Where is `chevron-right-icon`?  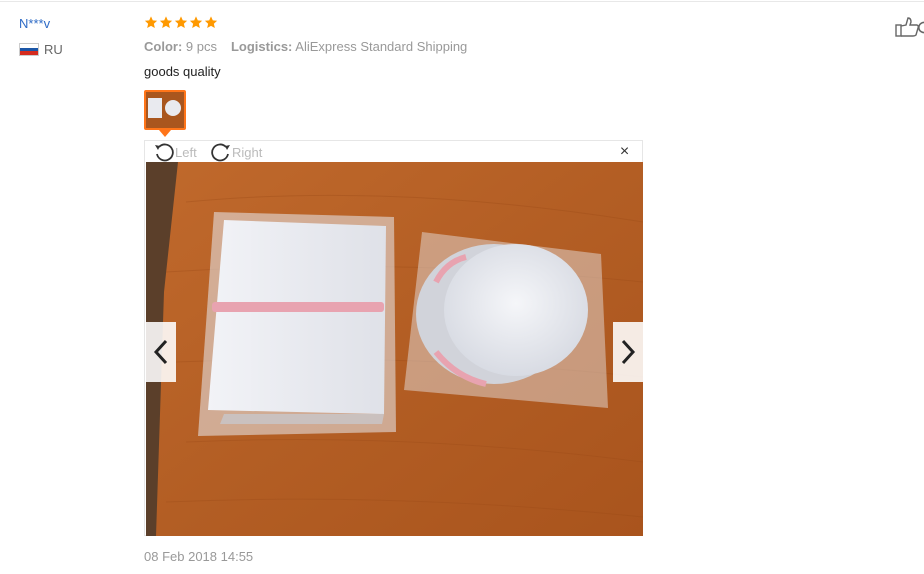
chevron-right-icon is located at coordinates (628, 352).